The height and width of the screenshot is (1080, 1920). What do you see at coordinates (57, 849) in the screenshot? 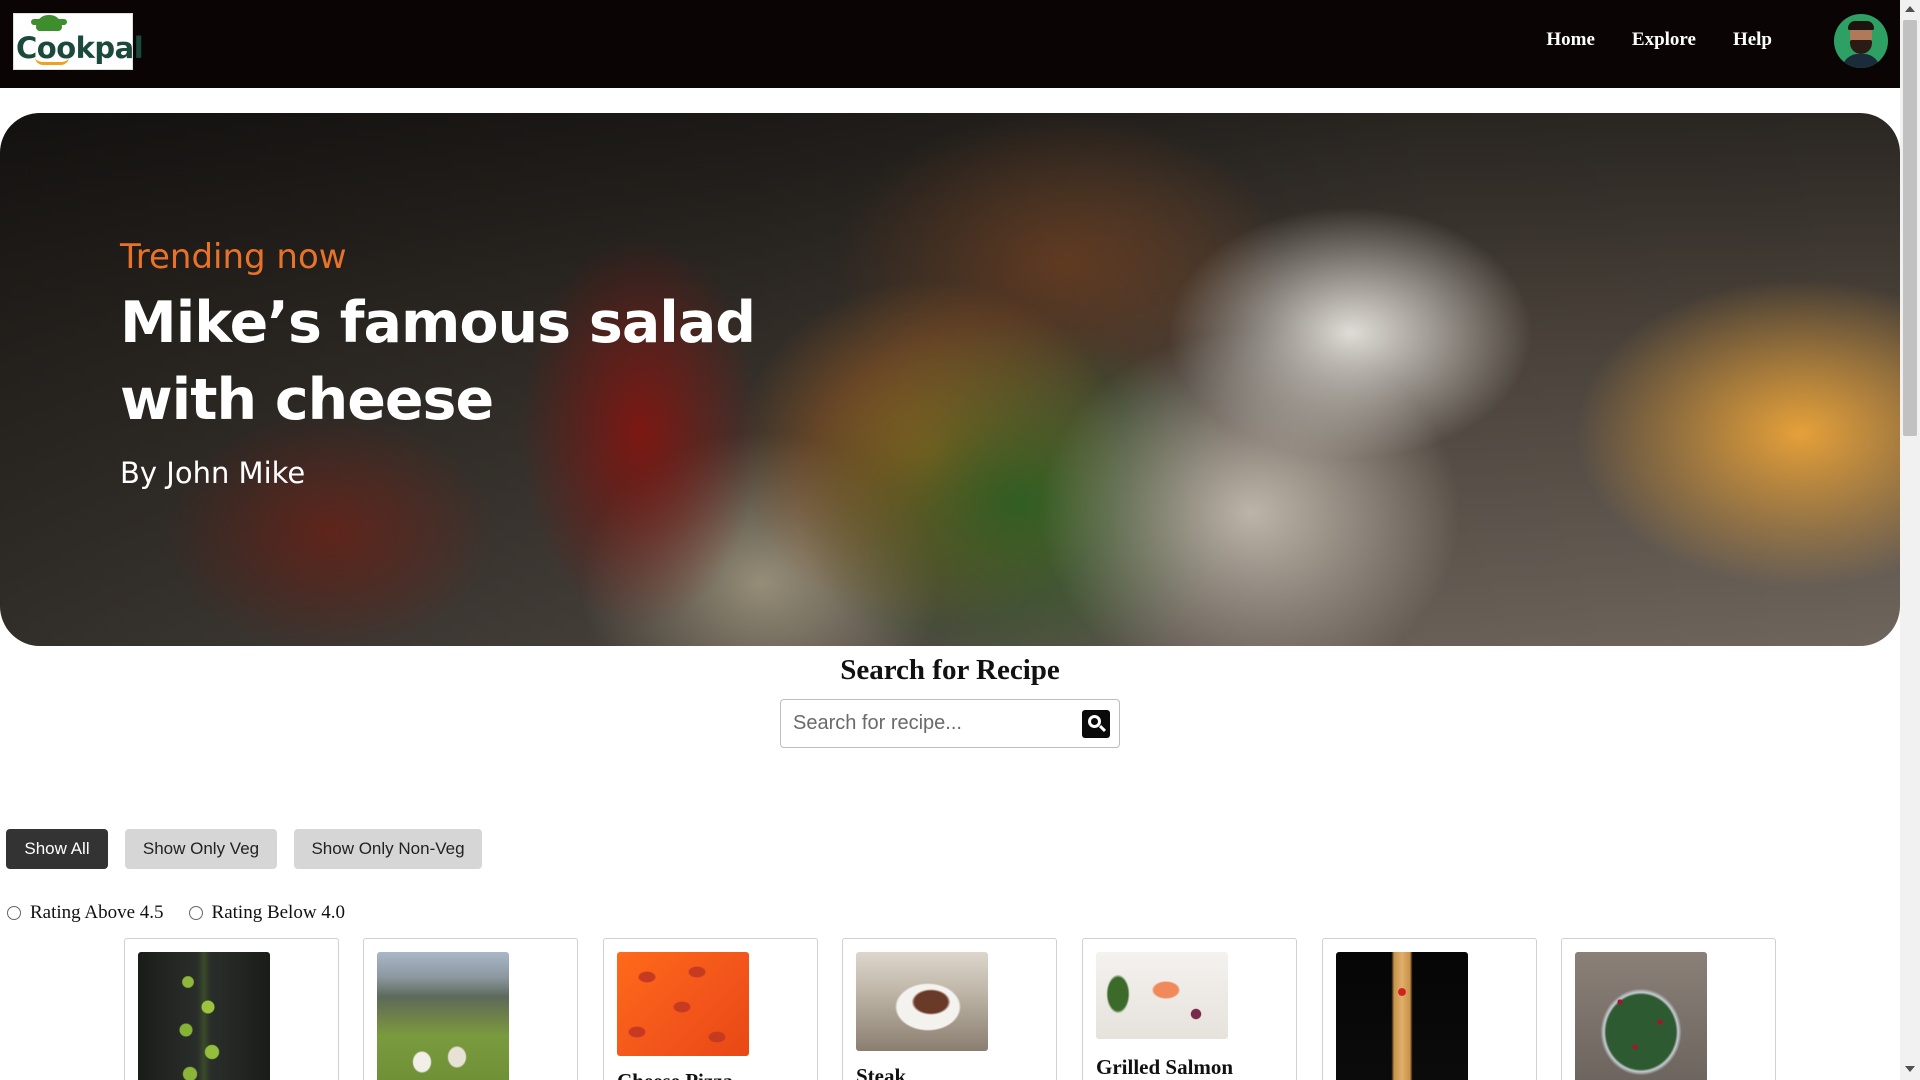
I see `show-all-button: Show All` at bounding box center [57, 849].